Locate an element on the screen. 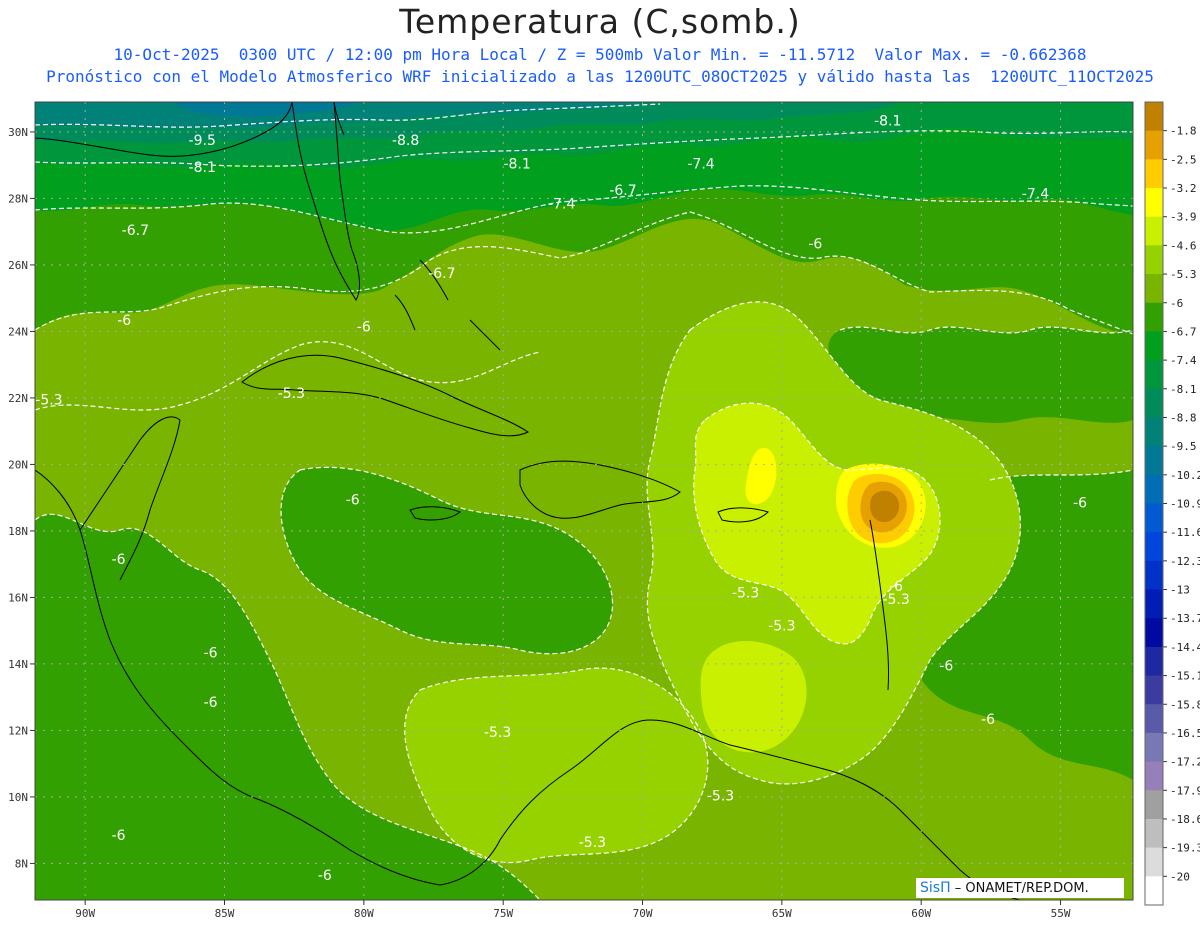 This screenshot has width=1200, height=927. lon-tick-label: 75W is located at coordinates (503, 913).